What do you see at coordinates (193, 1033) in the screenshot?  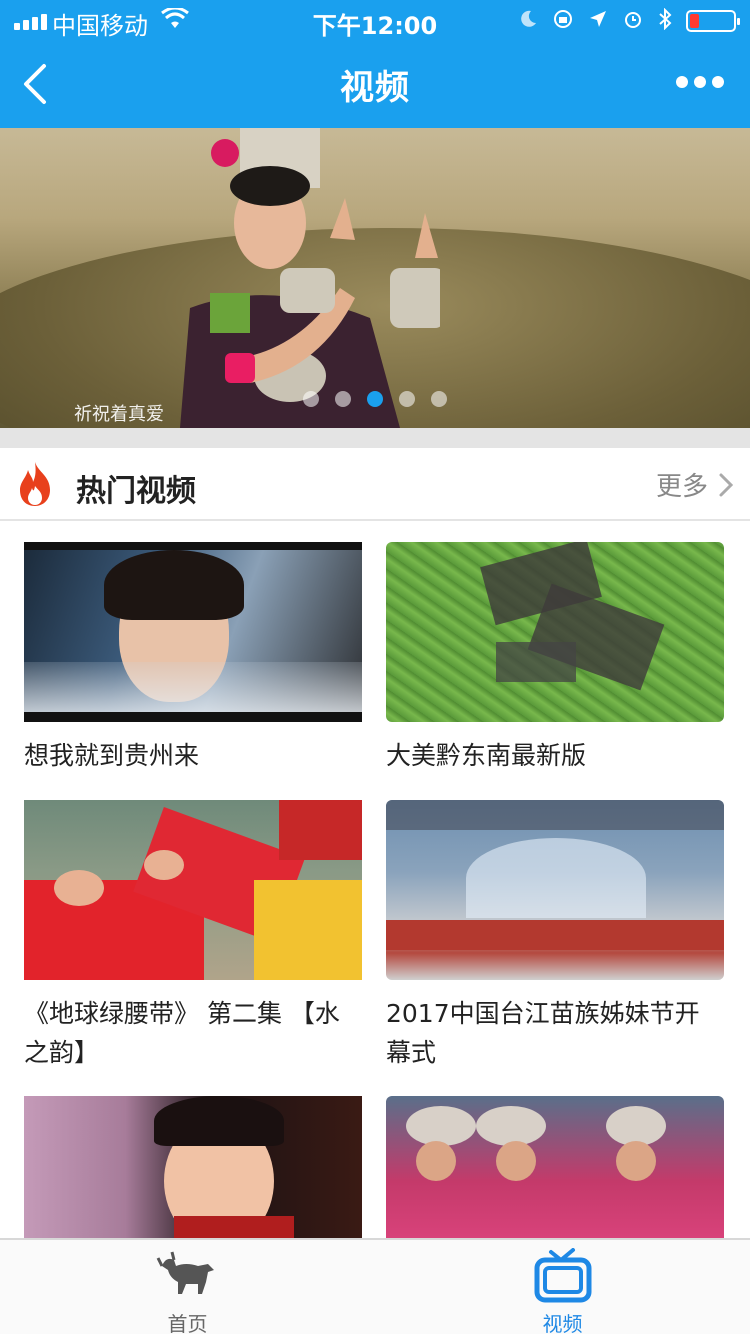 I see `video-title: 《地球绿腰带》 第二集 【水之韵】` at bounding box center [193, 1033].